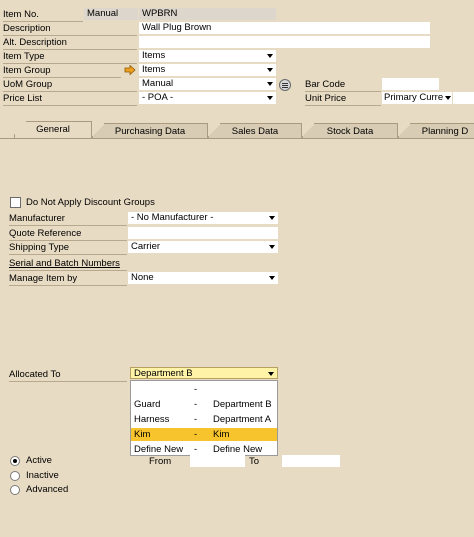  Describe the element at coordinates (150, 130) in the screenshot. I see `tab-purchasing-data: Purchasing Data` at that location.